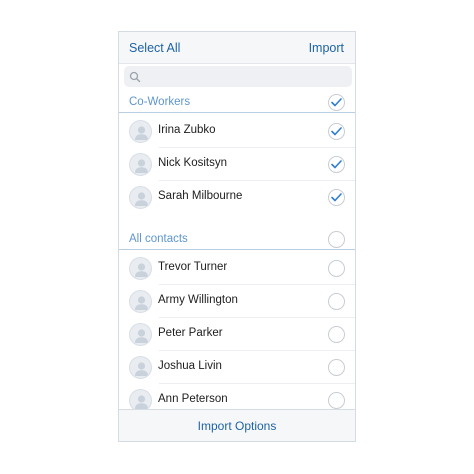 The height and width of the screenshot is (474, 474). I want to click on contact-row: Army Willington, so click(237, 301).